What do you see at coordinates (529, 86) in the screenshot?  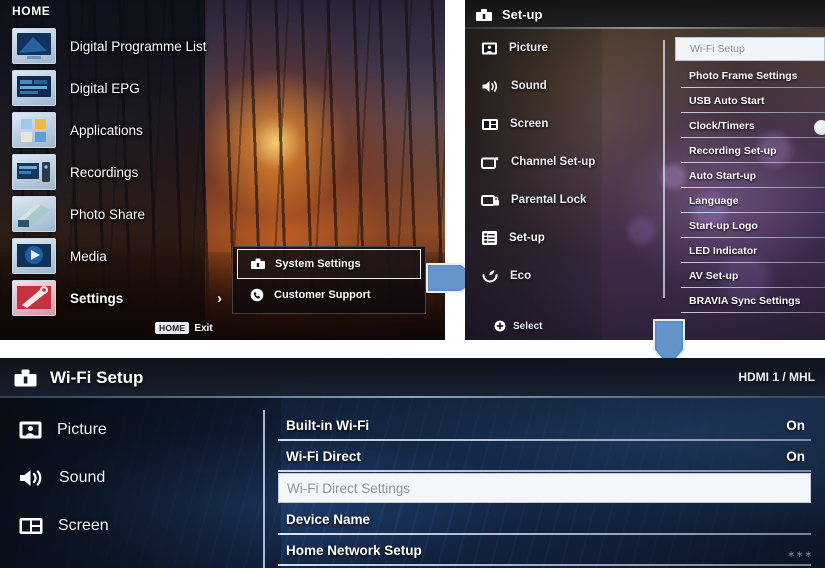 I see `setup-sidebar-label: Sound` at bounding box center [529, 86].